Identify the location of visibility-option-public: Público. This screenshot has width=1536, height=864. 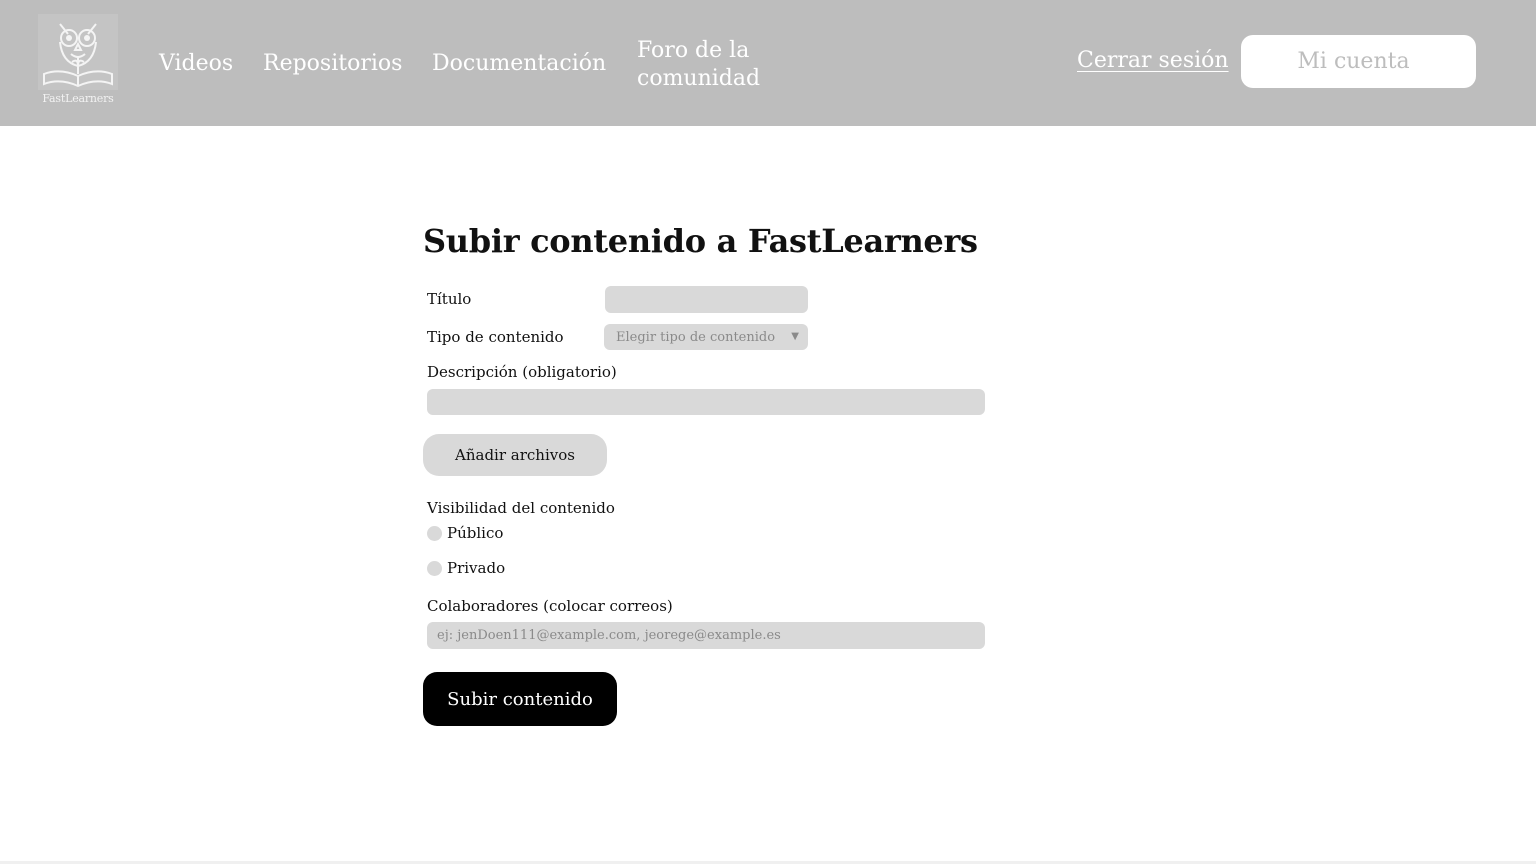
(465, 533).